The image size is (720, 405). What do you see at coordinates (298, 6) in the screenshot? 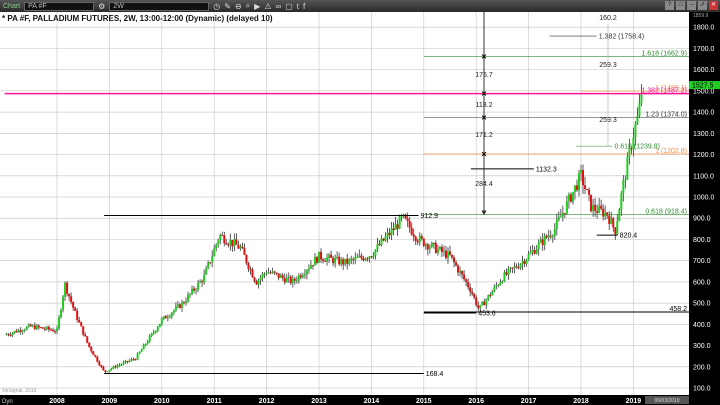
I see `twitter-icon: t` at bounding box center [298, 6].